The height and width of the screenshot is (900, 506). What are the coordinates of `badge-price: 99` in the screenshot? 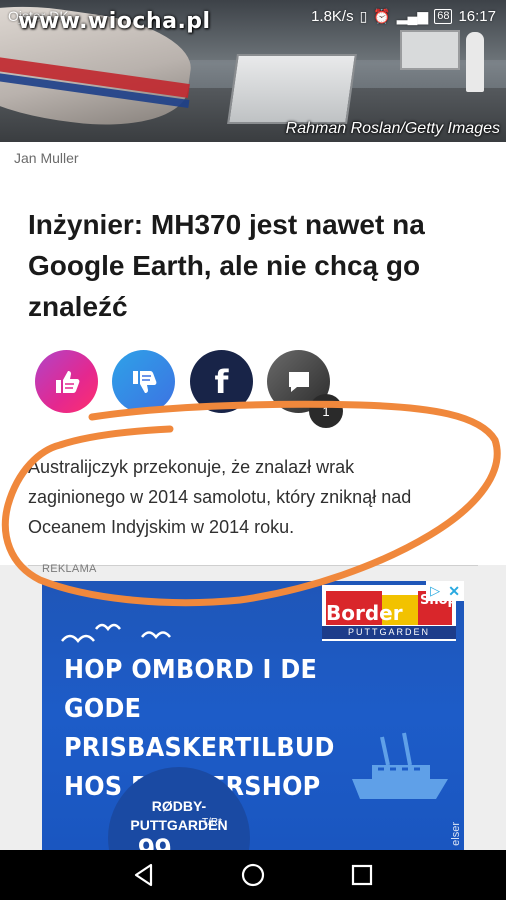 It's located at (155, 841).